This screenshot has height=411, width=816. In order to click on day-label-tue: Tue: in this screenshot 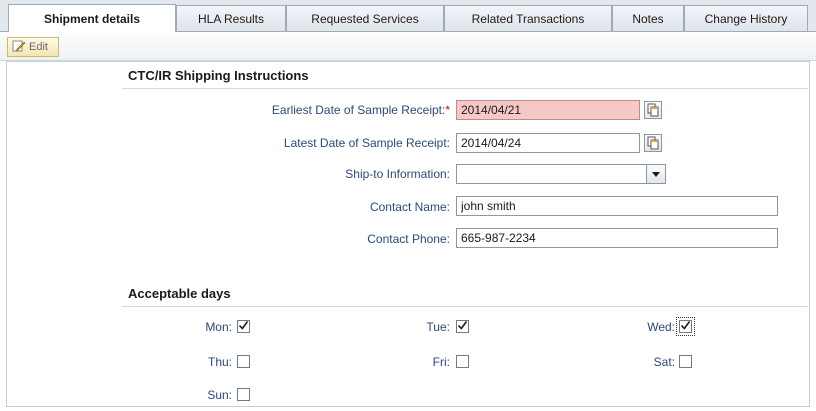, I will do `click(438, 327)`.